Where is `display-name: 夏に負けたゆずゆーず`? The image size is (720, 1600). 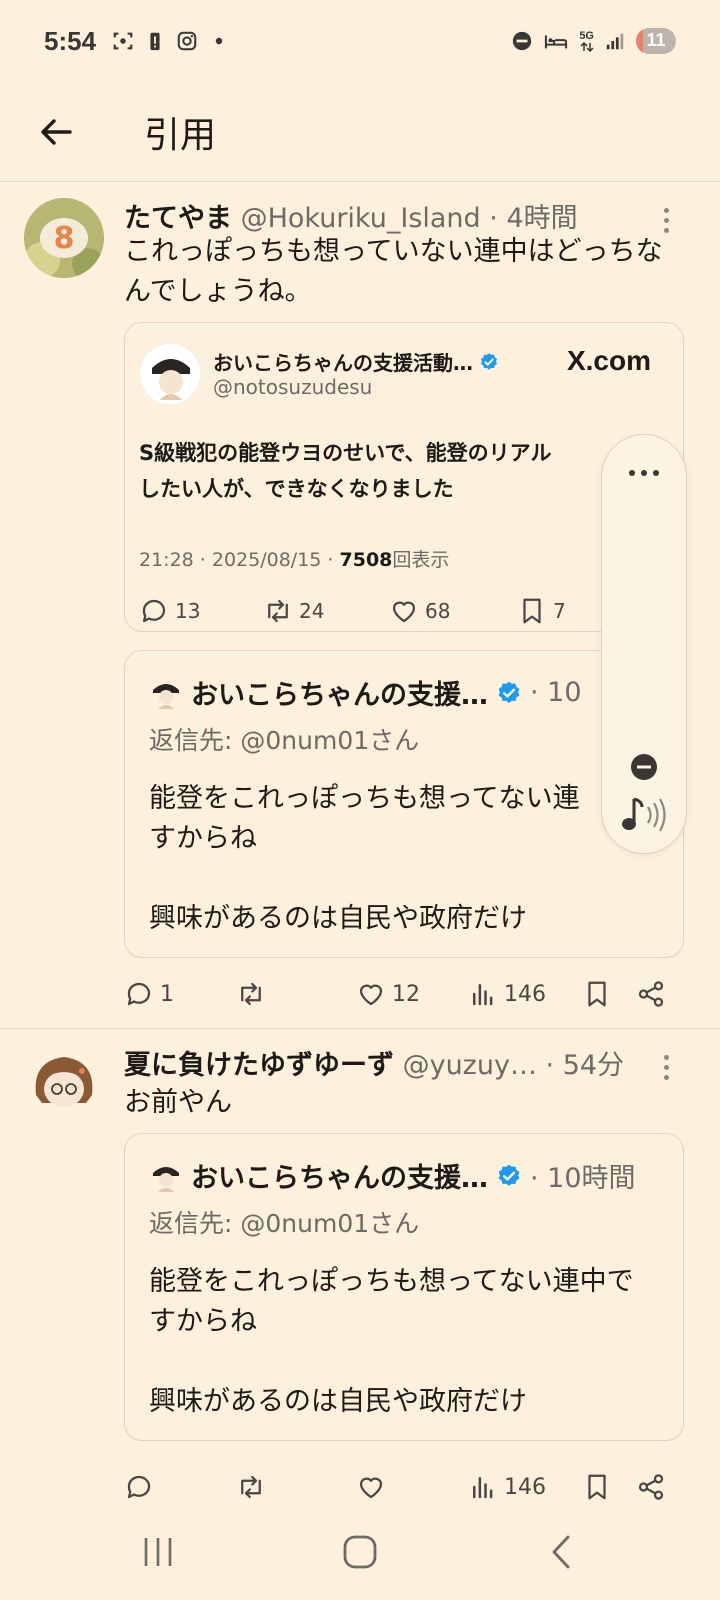 display-name: 夏に負けたゆずゆーず is located at coordinates (259, 1065).